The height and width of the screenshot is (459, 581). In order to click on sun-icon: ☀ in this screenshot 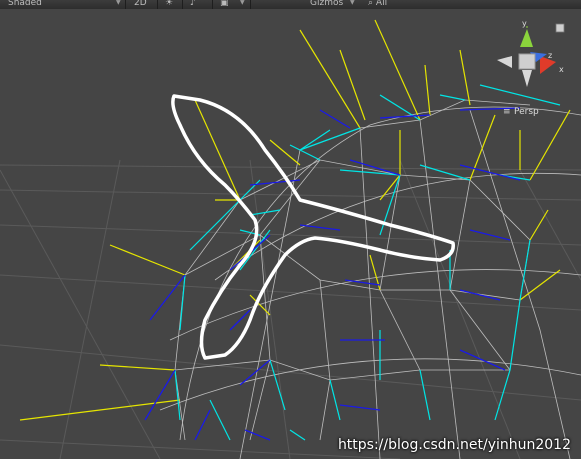, I will do `click(169, 4)`.